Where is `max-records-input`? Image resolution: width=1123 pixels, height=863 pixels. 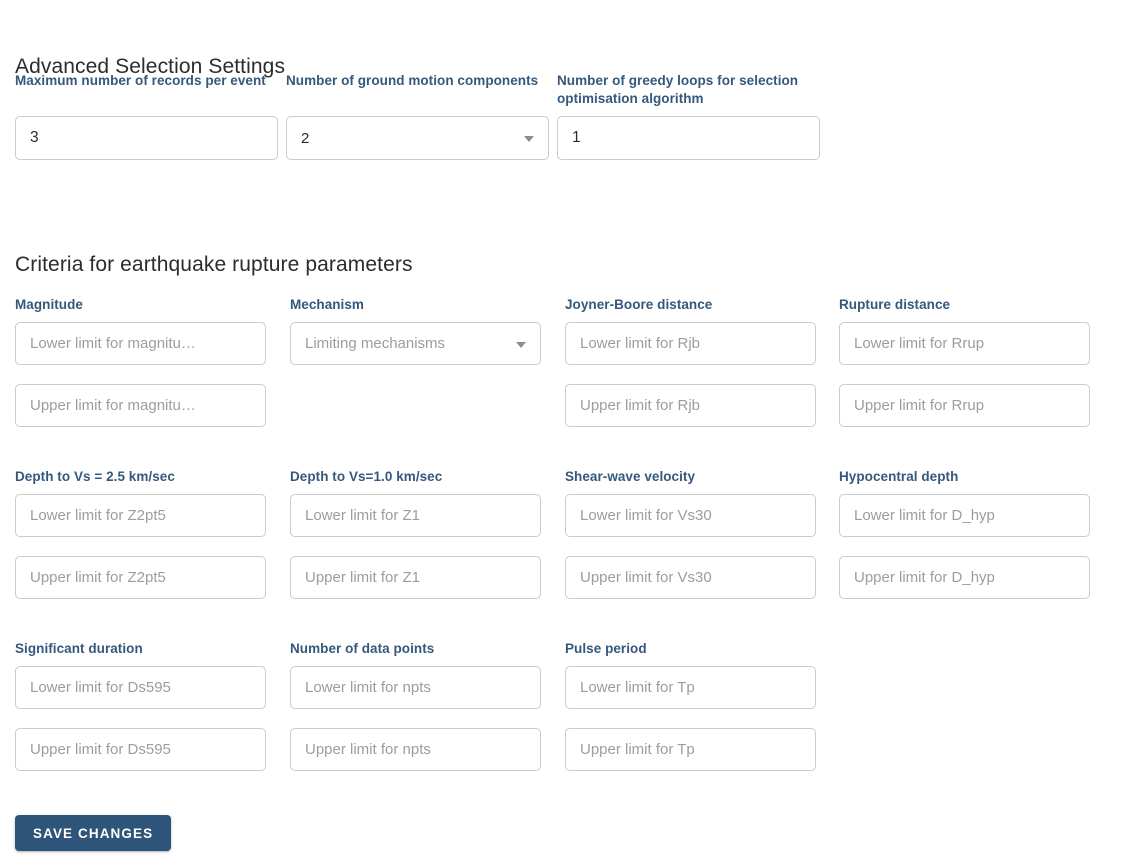
max-records-input is located at coordinates (146, 138).